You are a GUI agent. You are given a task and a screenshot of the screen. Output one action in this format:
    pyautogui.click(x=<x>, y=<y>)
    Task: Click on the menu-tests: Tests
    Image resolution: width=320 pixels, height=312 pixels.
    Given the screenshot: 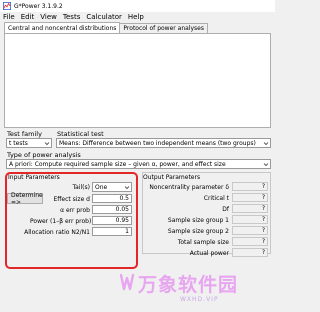 What is the action you would take?
    pyautogui.click(x=71, y=17)
    